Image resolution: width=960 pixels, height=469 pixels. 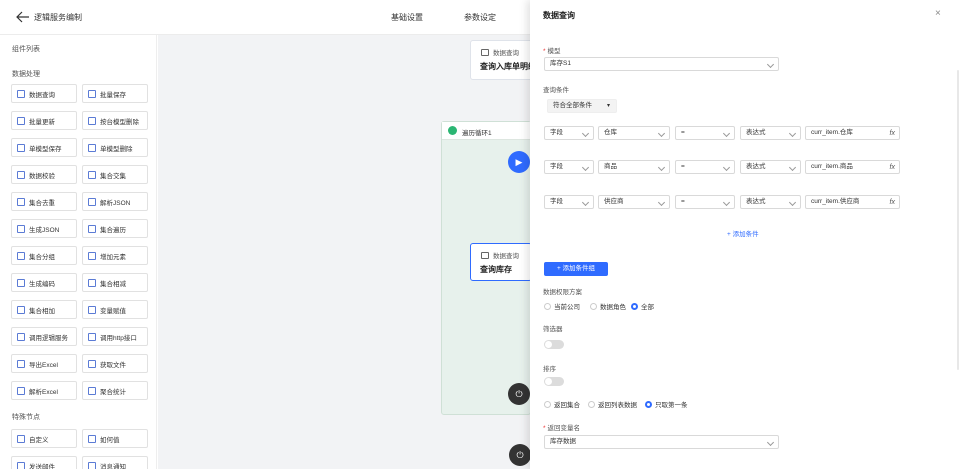 I want to click on component-label: 变量赋值, so click(x=113, y=311).